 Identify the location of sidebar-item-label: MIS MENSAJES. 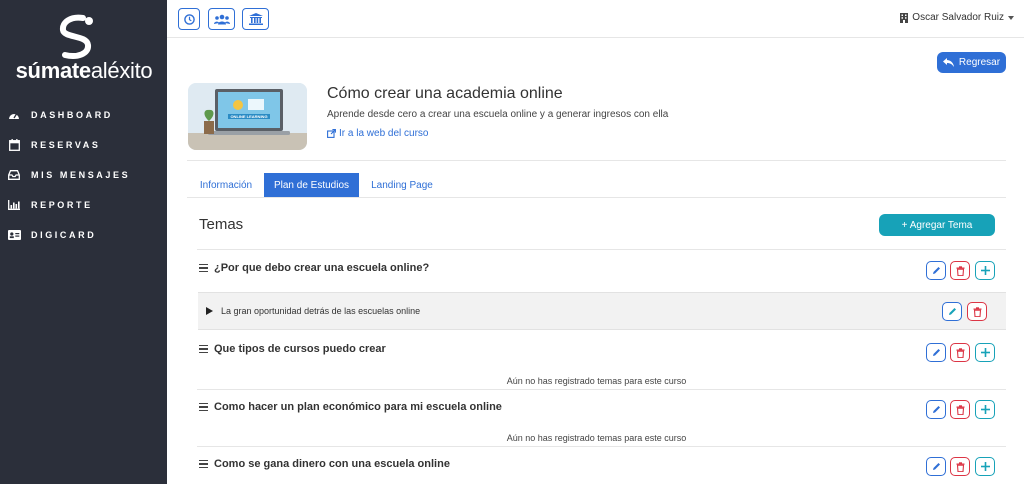
(81, 175).